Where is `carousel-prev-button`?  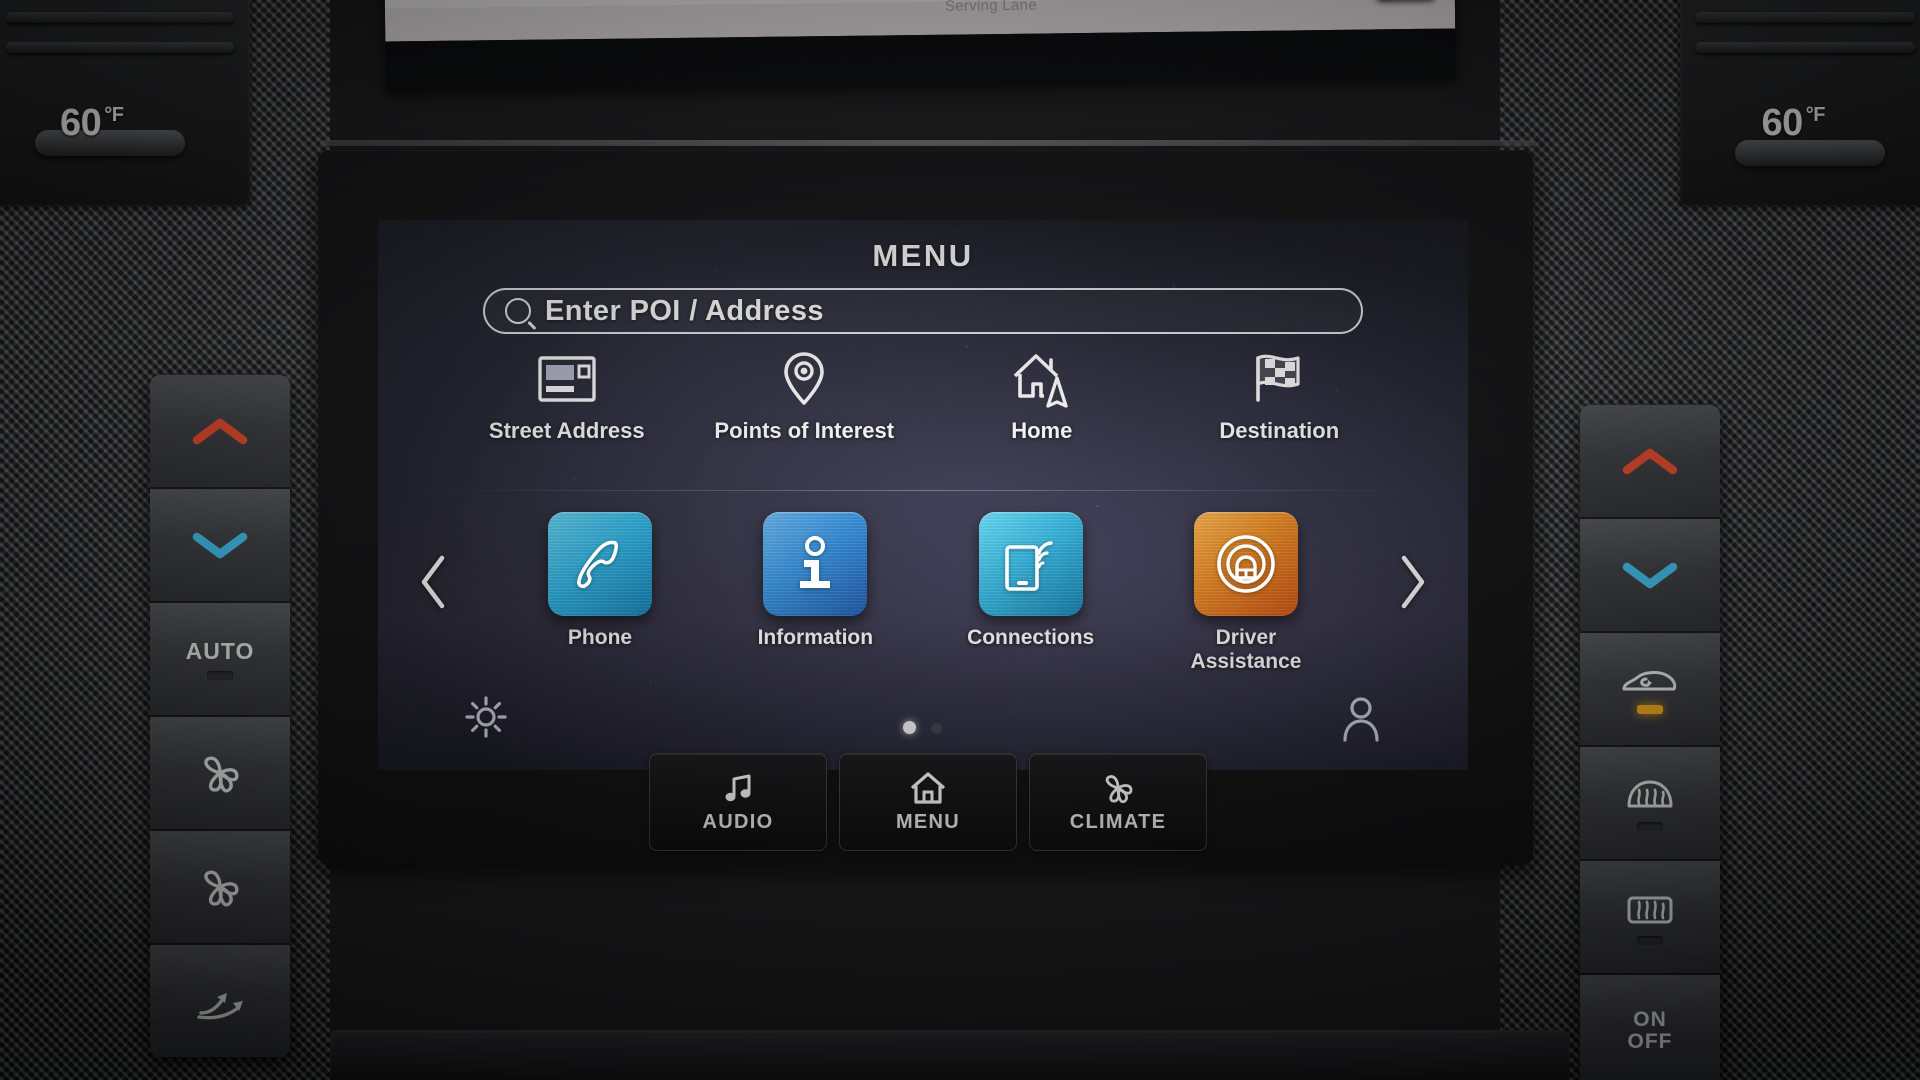
carousel-prev-button is located at coordinates (433, 562).